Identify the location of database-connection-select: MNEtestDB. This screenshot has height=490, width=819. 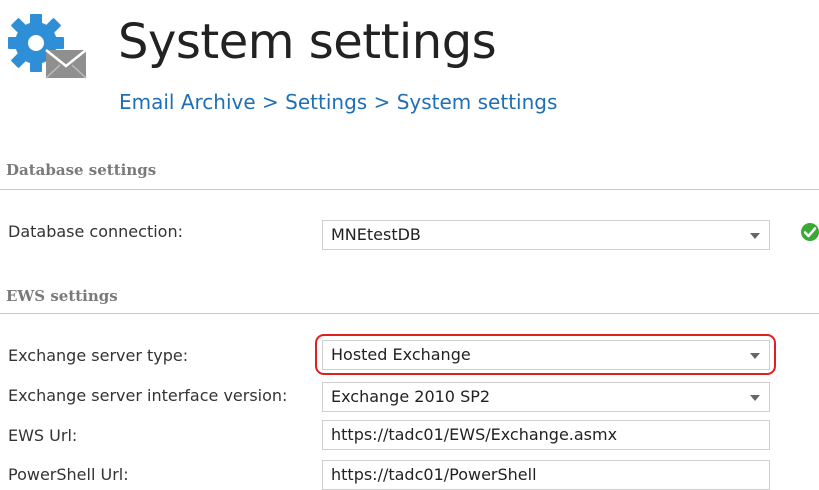
(546, 235).